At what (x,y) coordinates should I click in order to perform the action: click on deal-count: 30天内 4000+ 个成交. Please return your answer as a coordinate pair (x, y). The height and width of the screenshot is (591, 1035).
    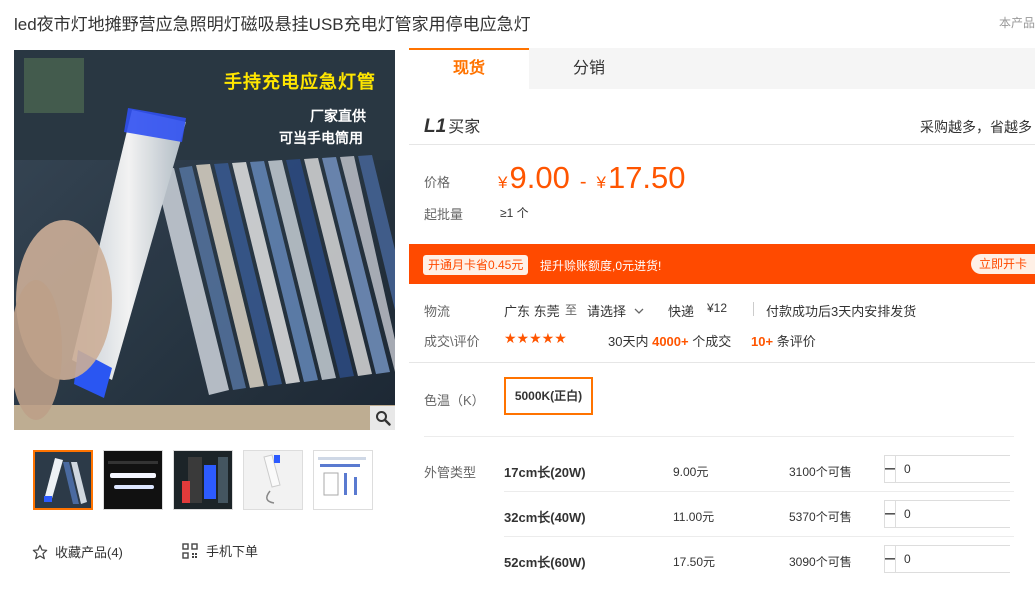
    Looking at the image, I should click on (669, 340).